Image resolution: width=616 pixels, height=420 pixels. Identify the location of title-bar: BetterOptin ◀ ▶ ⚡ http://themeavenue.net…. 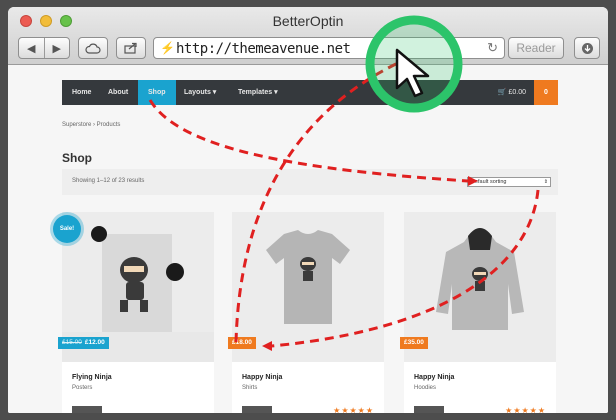
(308, 36).